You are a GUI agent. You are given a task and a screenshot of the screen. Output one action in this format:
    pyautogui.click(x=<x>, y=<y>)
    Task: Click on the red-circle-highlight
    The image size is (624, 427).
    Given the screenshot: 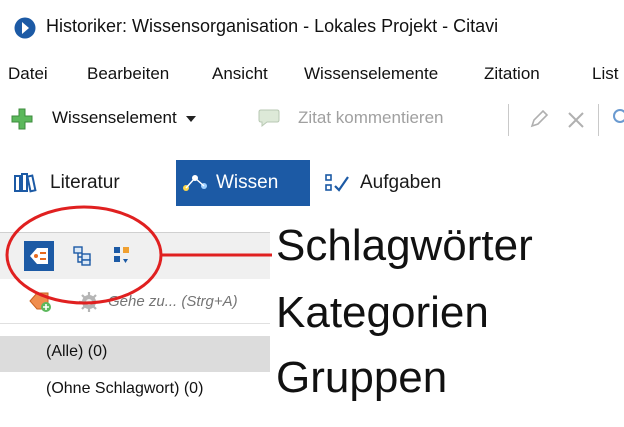 What is the action you would take?
    pyautogui.click(x=84, y=255)
    